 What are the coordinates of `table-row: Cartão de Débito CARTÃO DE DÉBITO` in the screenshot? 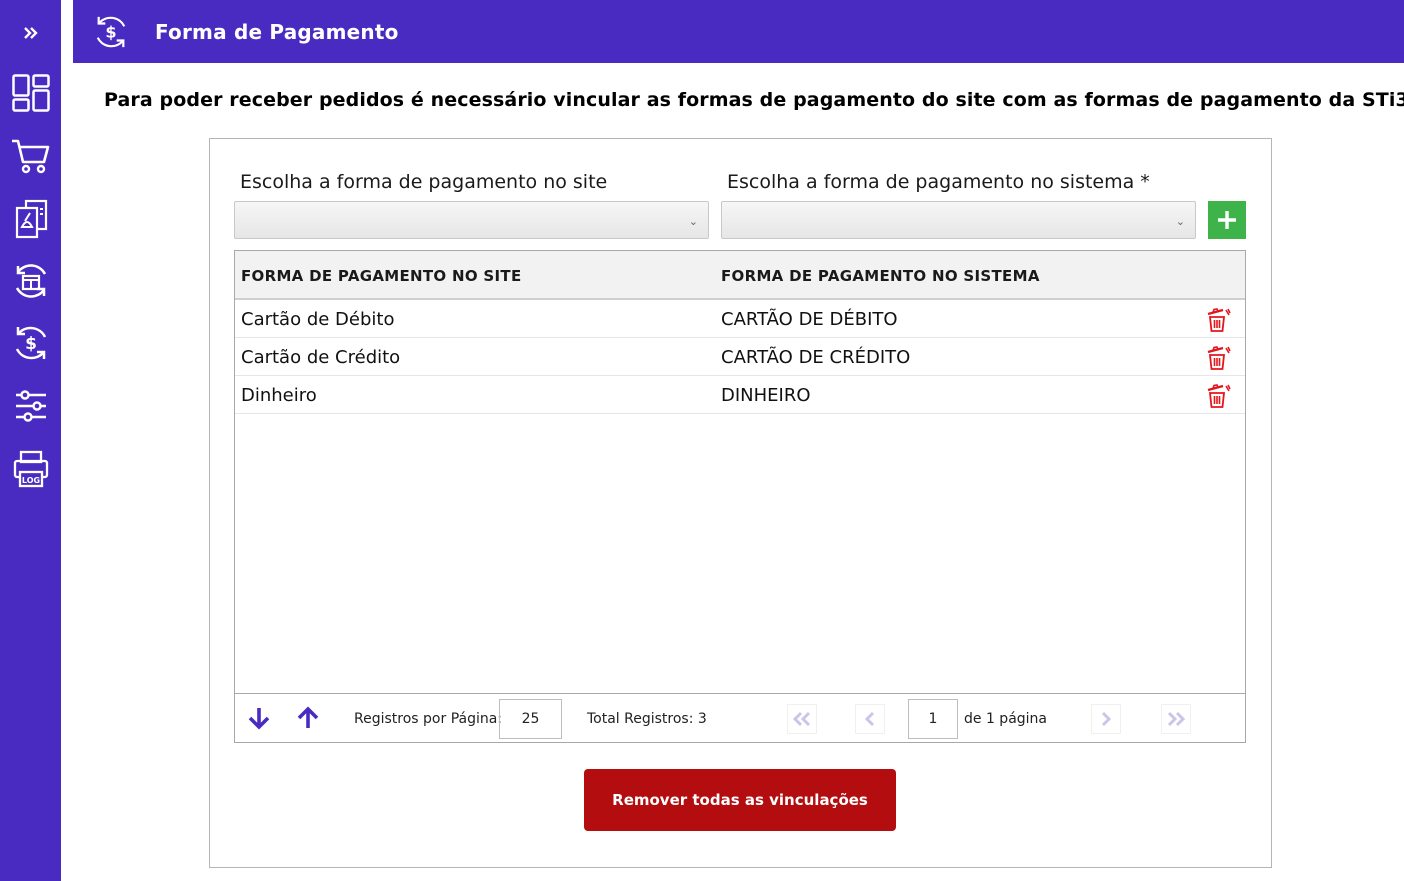 It's located at (740, 319).